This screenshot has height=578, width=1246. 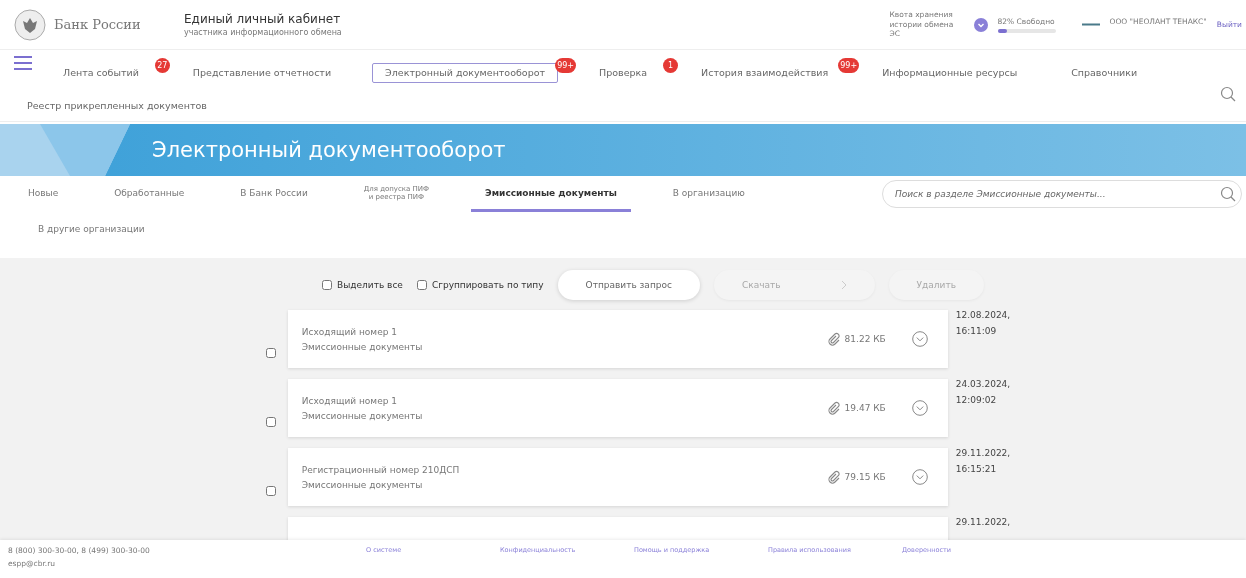 I want to click on document-time: 16:15:21, so click(x=976, y=469).